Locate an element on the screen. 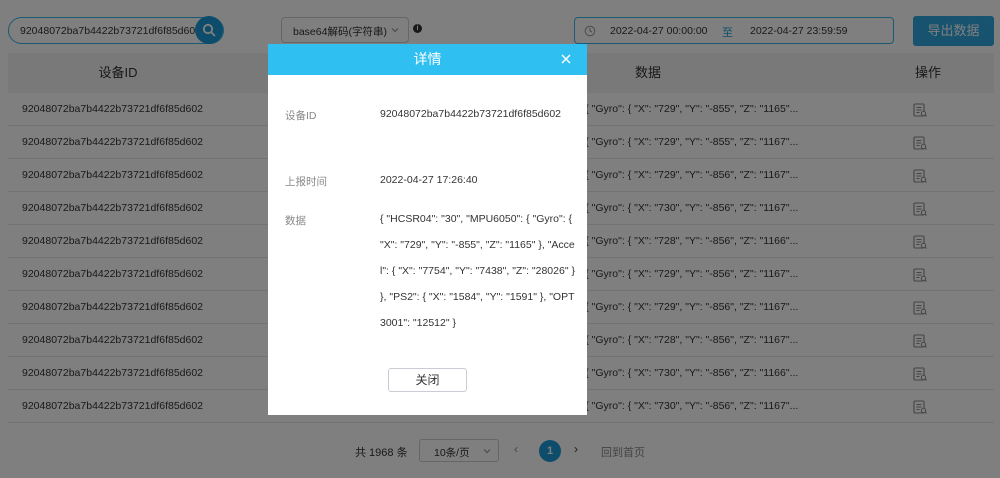 This screenshot has height=478, width=1000. device-id-label: 设备ID is located at coordinates (301, 116).